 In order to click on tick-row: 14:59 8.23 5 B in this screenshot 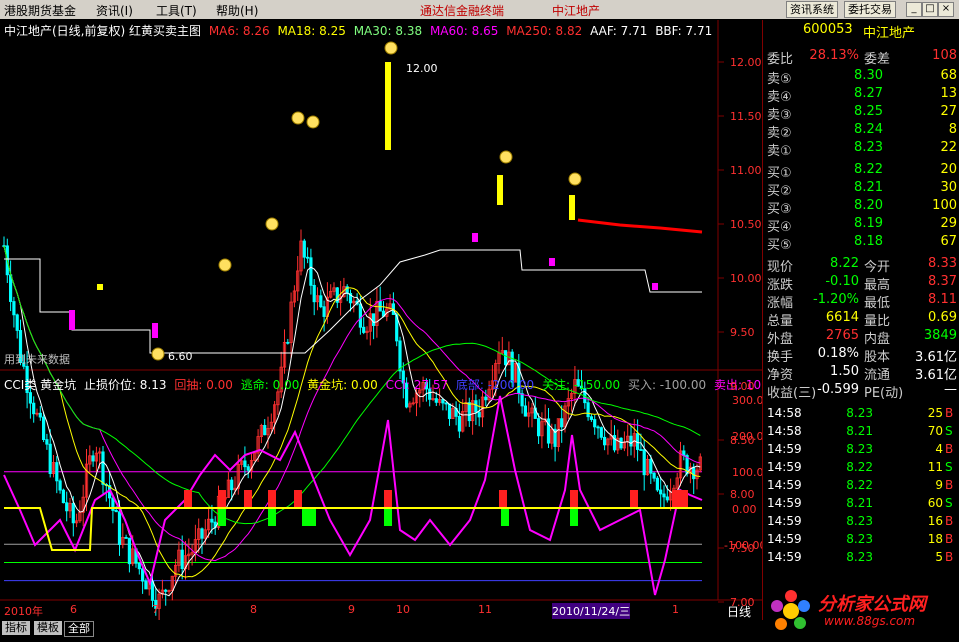, I will do `click(861, 559)`.